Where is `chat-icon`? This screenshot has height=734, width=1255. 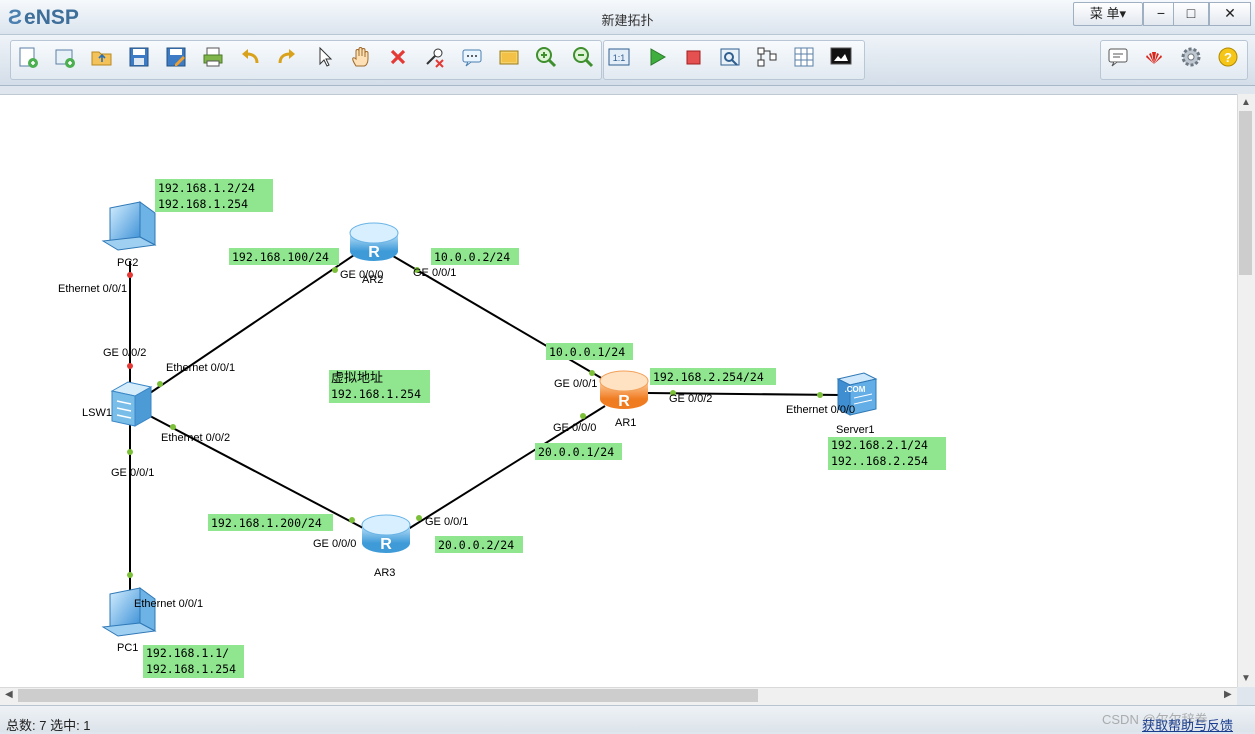
chat-icon is located at coordinates (1118, 57).